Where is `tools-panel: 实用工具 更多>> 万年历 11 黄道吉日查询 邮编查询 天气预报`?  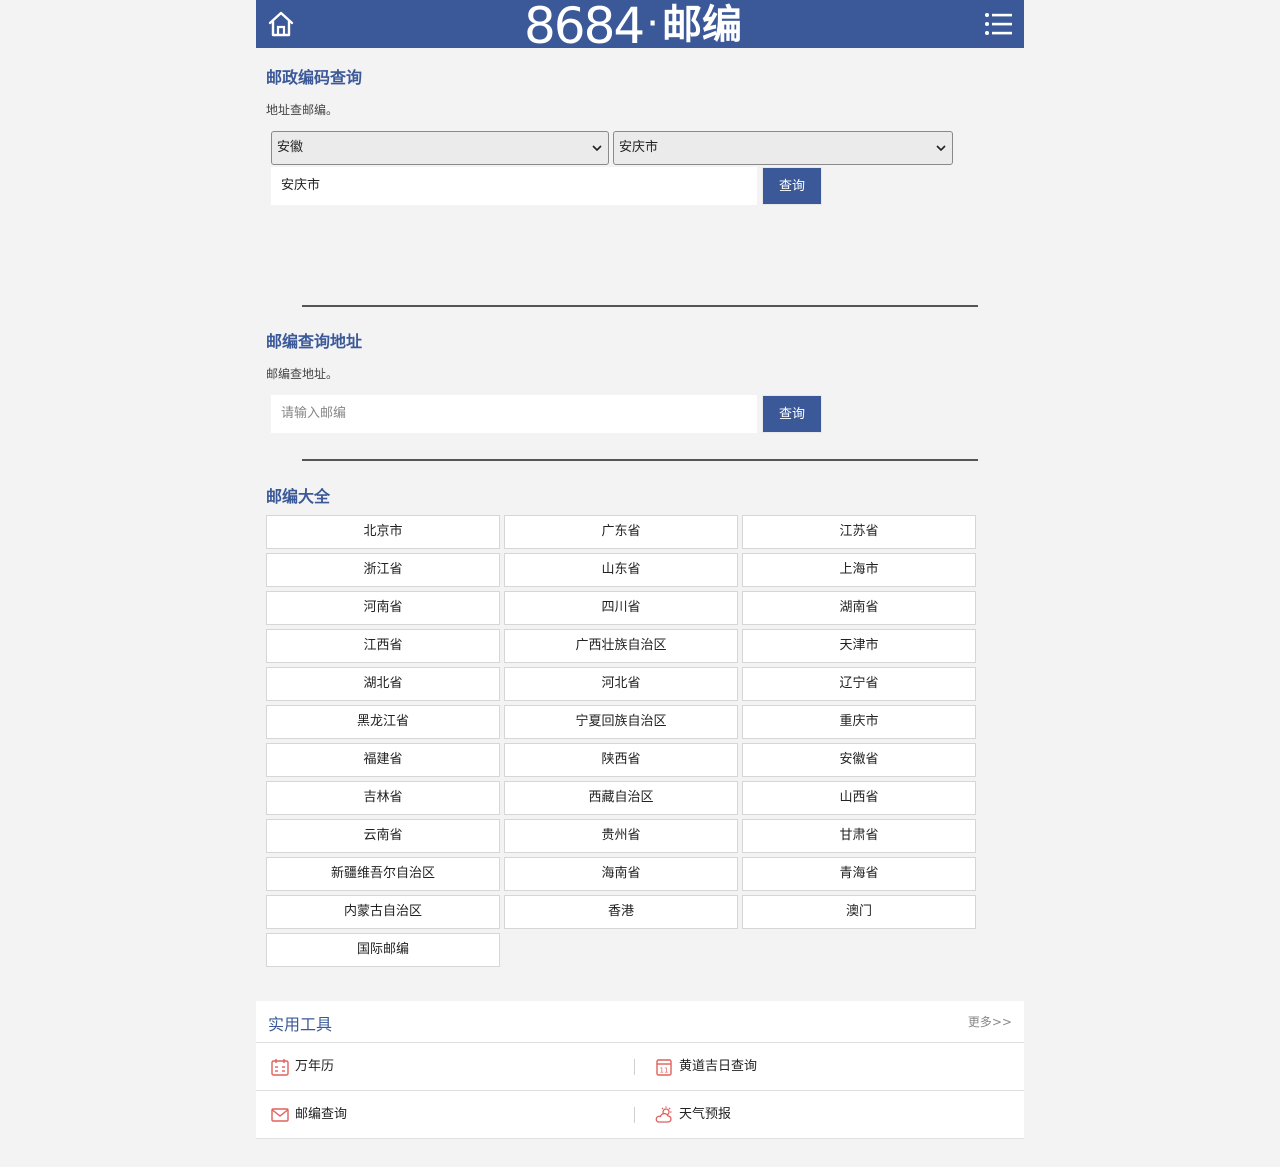
tools-panel: 实用工具 更多>> 万年历 11 黄道吉日查询 邮编查询 天气预报 is located at coordinates (640, 1070).